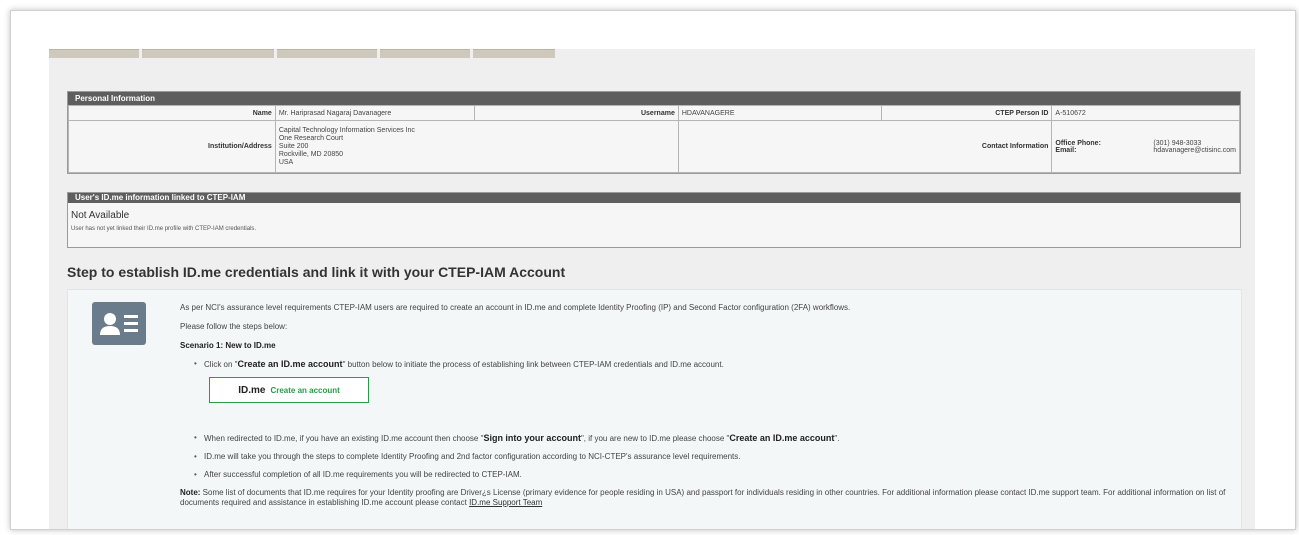 This screenshot has height=535, width=1299. I want to click on person-id-label: CTEP Person ID, so click(967, 113).